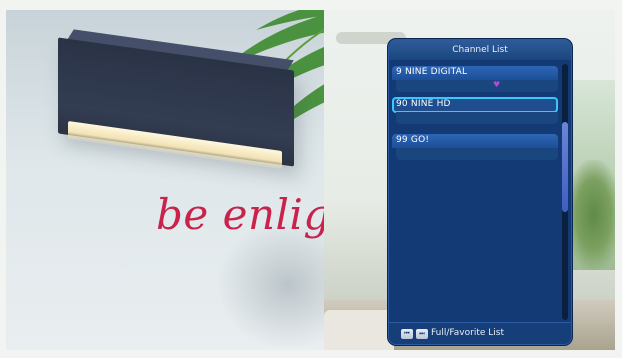 Image resolution: width=622 pixels, height=358 pixels. I want to click on channel-label: 9 NINE DIGITAL, so click(432, 72).